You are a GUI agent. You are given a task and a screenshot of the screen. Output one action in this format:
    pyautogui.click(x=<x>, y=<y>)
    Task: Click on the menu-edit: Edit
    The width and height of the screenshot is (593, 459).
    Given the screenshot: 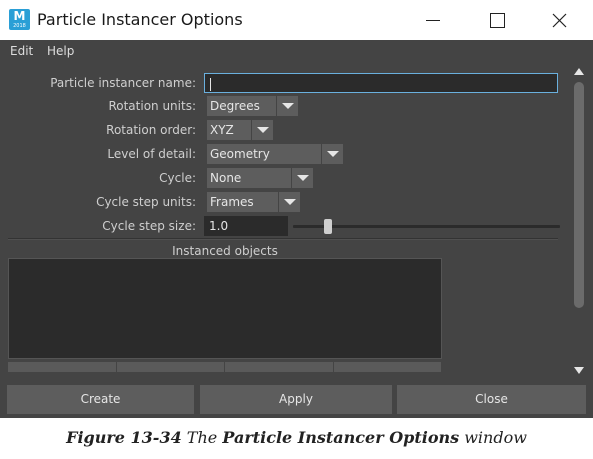 What is the action you would take?
    pyautogui.click(x=21, y=51)
    